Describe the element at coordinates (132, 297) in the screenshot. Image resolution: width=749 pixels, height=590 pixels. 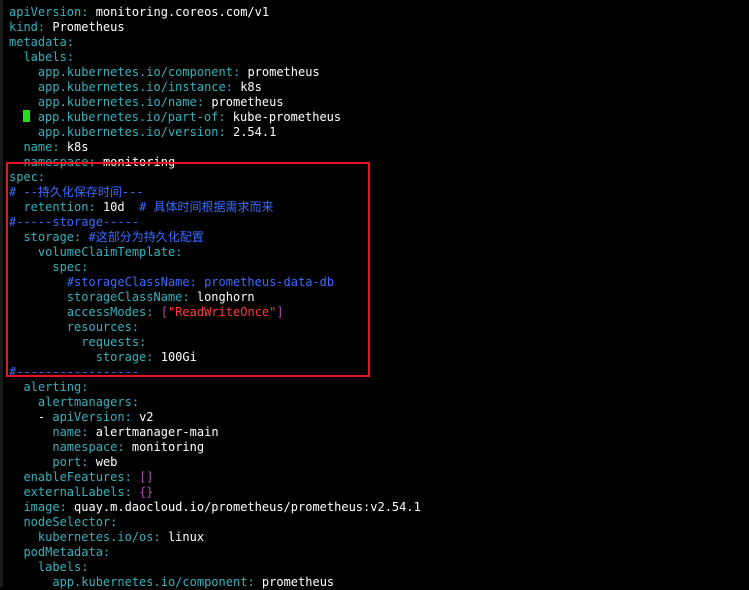
I see `yaml-line: storageClassName: longhorn` at that location.